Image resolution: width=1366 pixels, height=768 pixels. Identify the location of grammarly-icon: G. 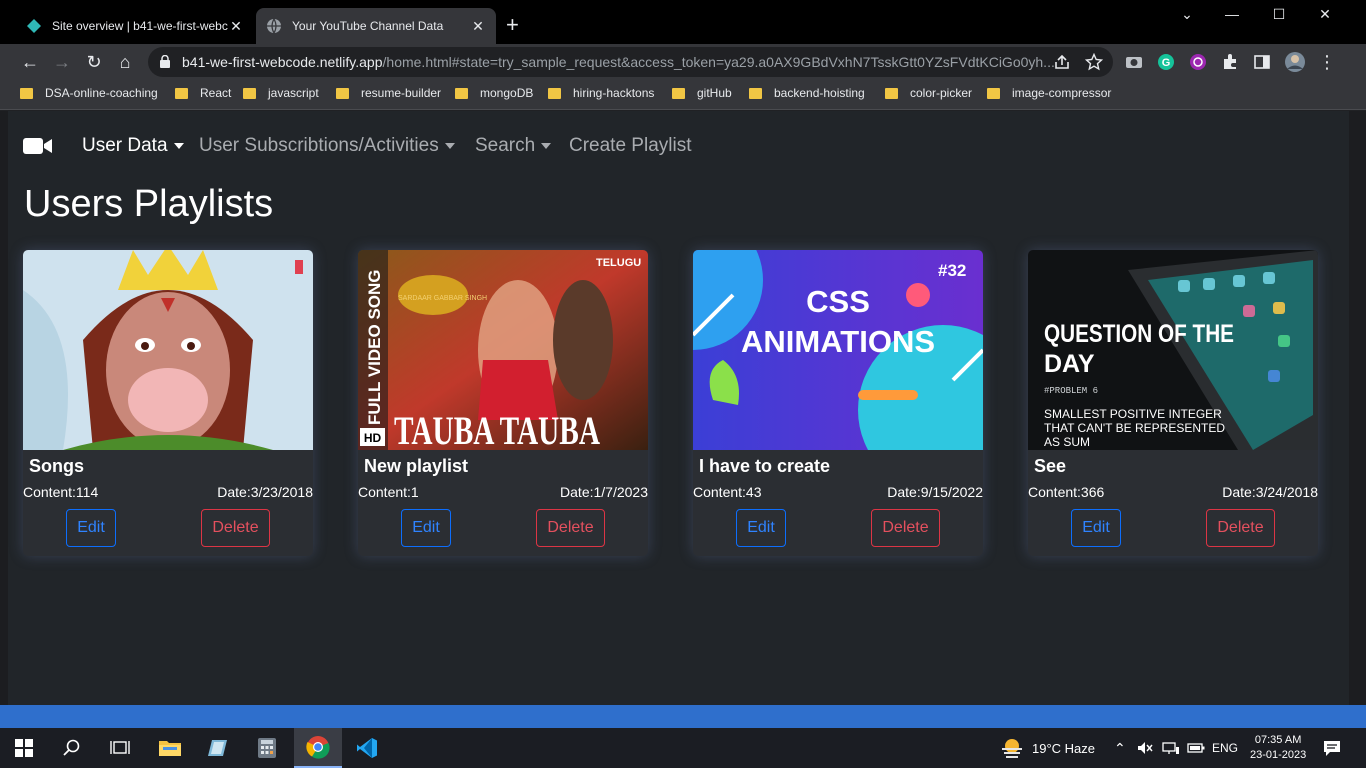
(1166, 62).